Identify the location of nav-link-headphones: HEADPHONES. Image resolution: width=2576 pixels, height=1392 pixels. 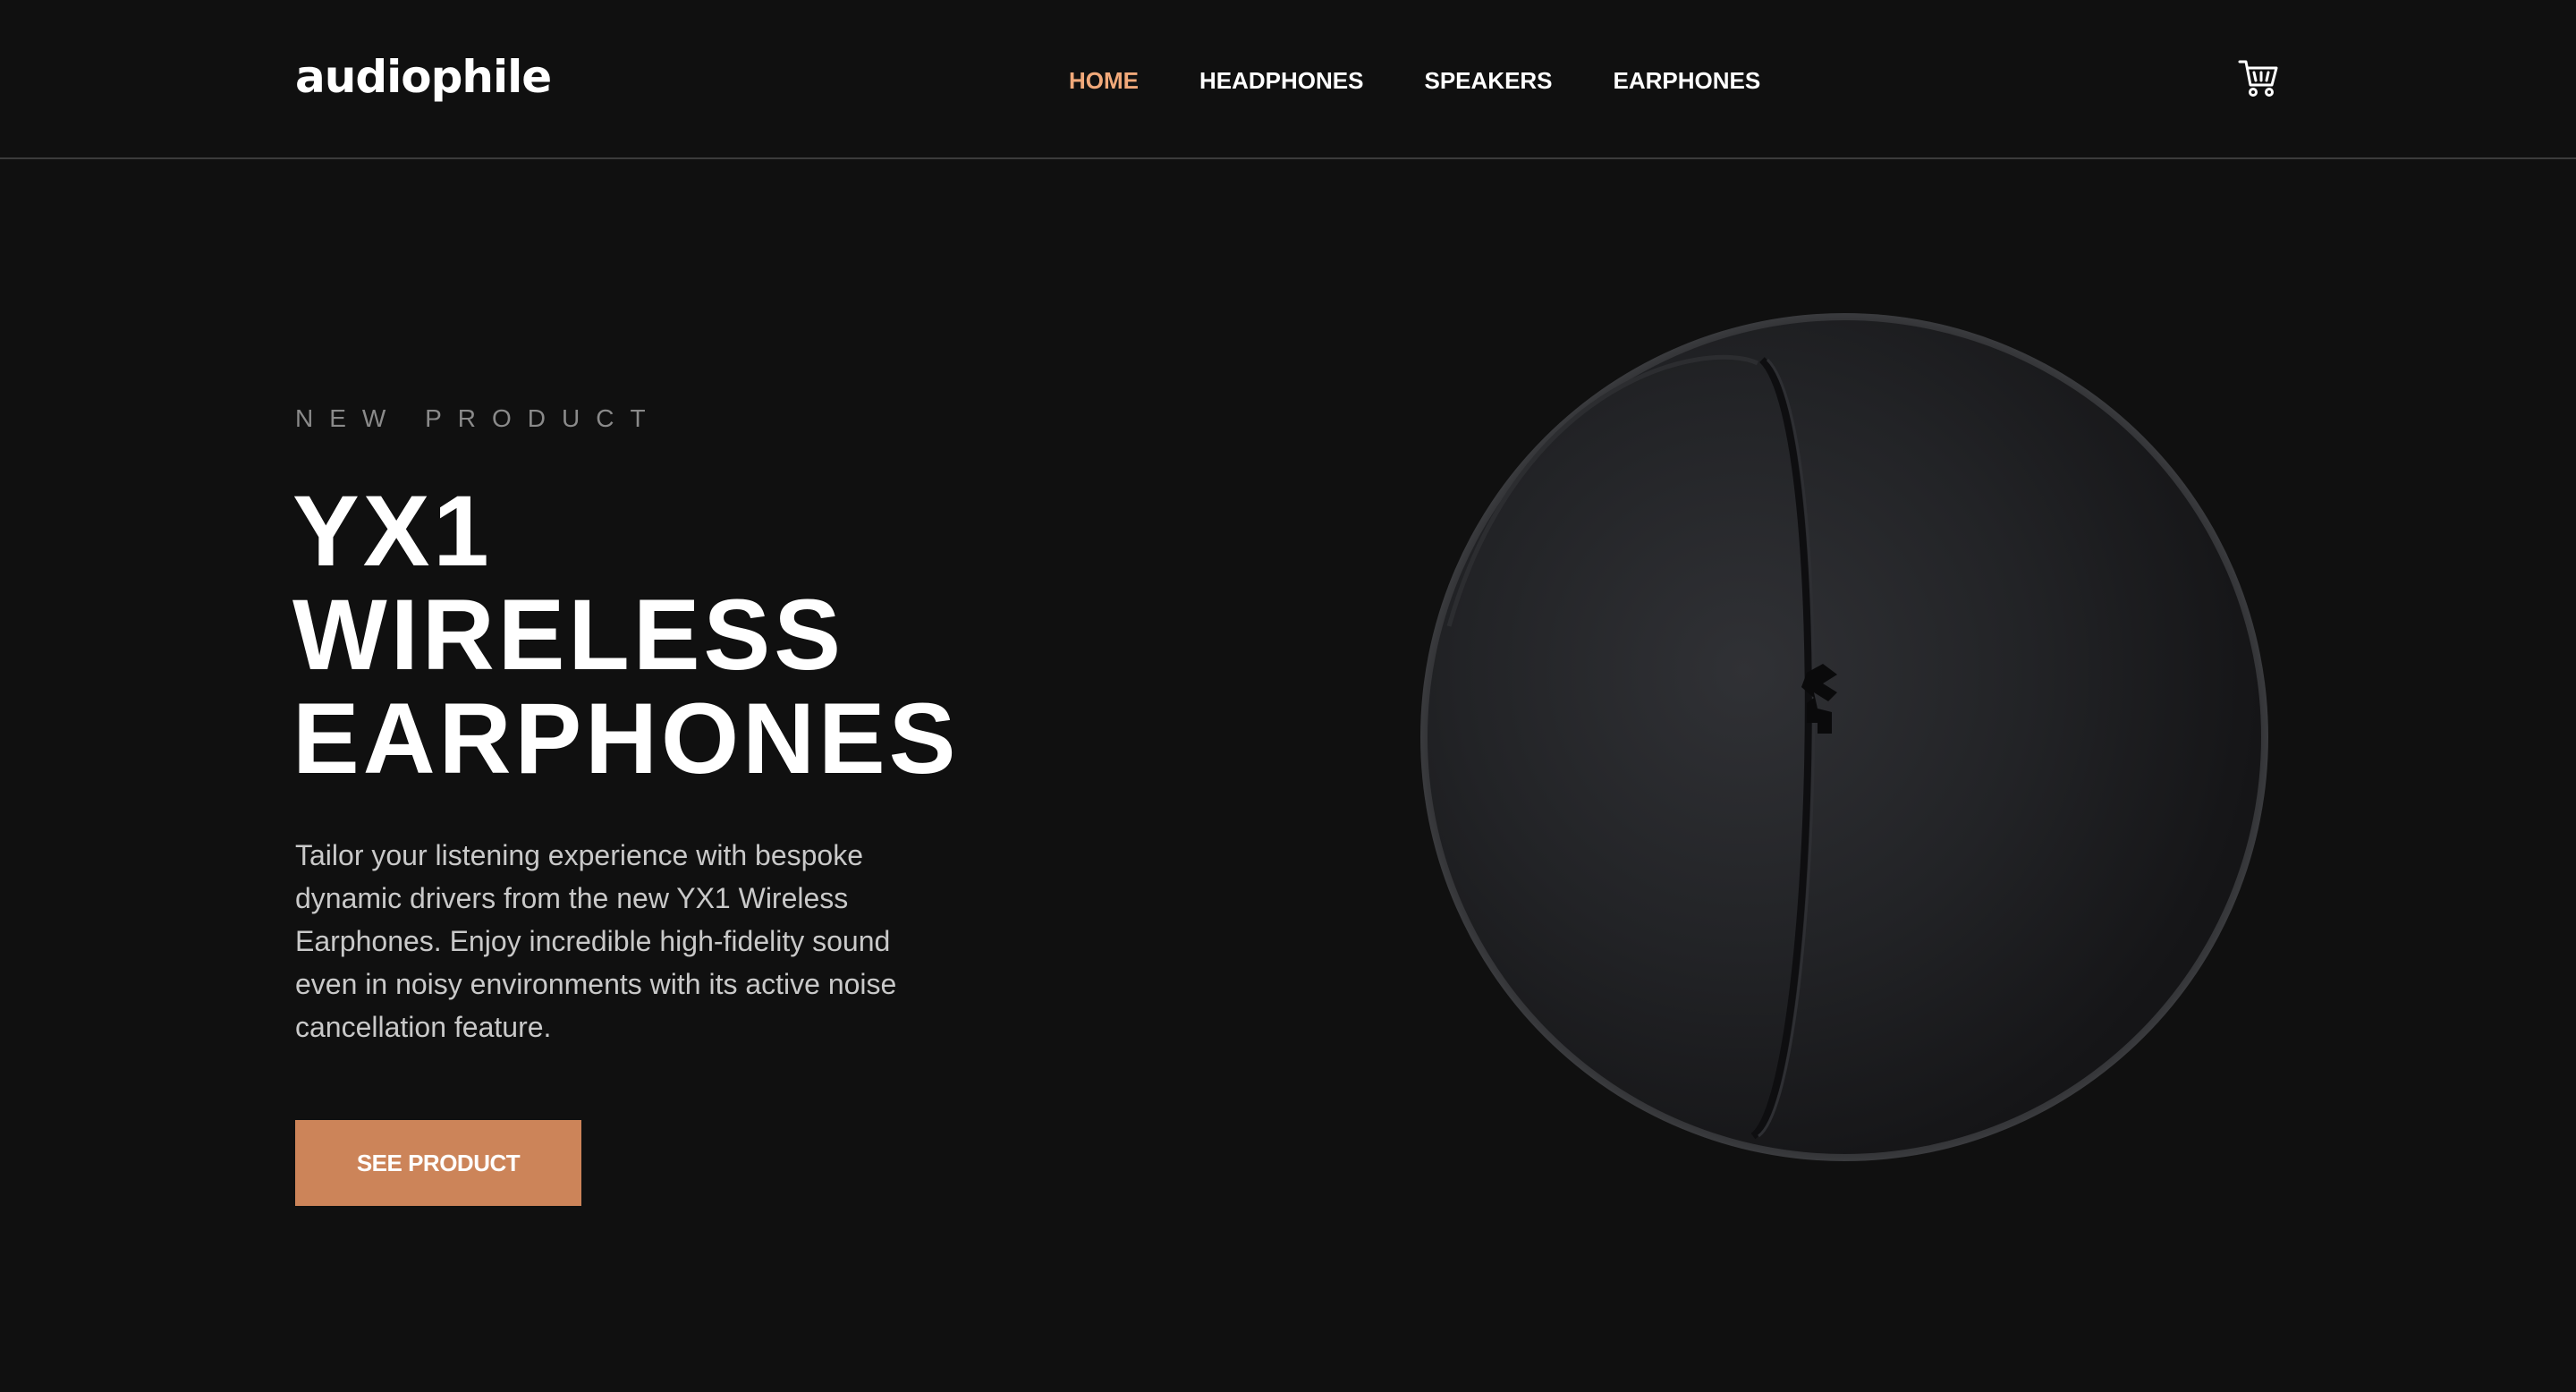
(1281, 80).